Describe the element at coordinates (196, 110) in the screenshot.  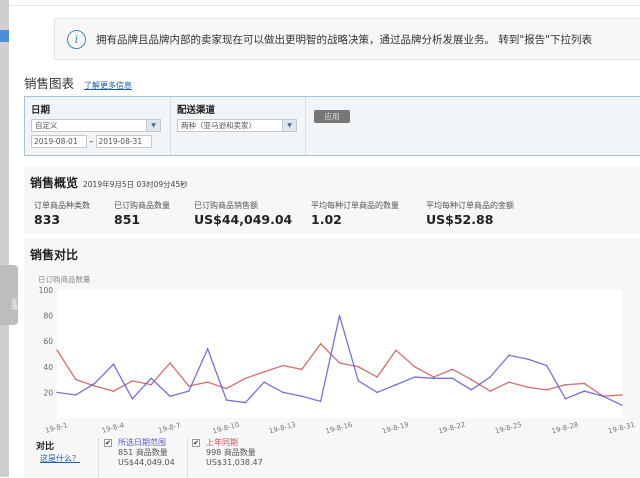
I see `channel-label: 配送渠道` at that location.